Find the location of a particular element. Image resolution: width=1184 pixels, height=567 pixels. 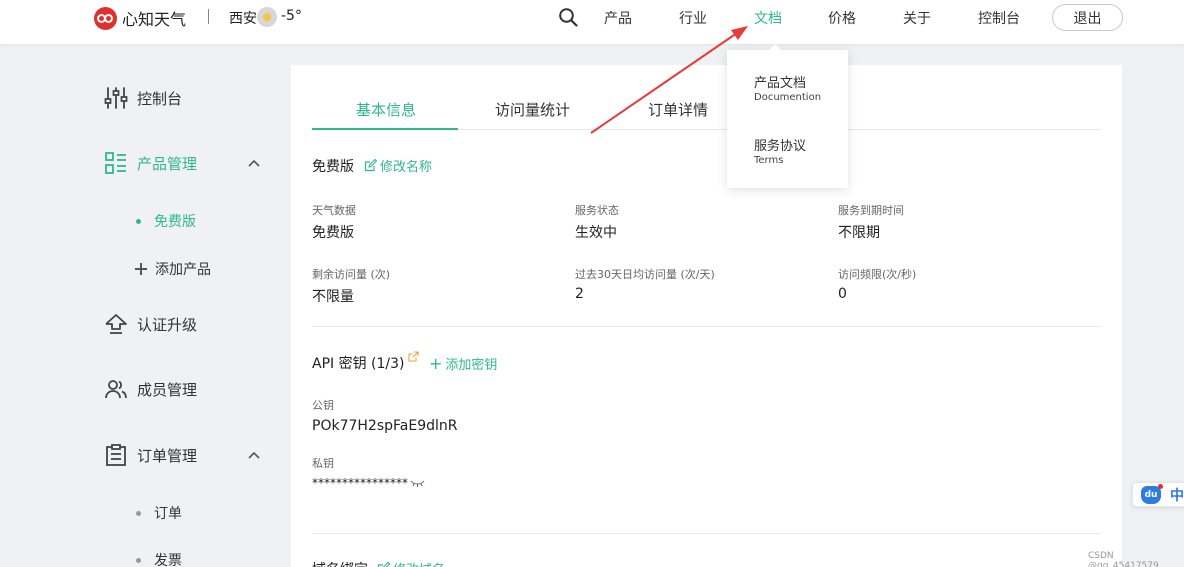

field-label: 服务到期时间 is located at coordinates (871, 210).